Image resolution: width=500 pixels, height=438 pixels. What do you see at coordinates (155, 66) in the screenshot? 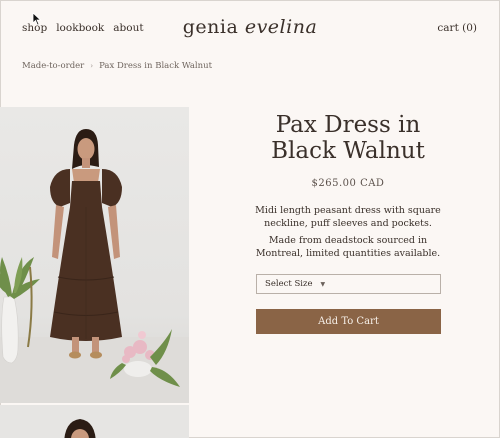
I see `breadcrumb-current: Pax Dress in Black Walnut` at bounding box center [155, 66].